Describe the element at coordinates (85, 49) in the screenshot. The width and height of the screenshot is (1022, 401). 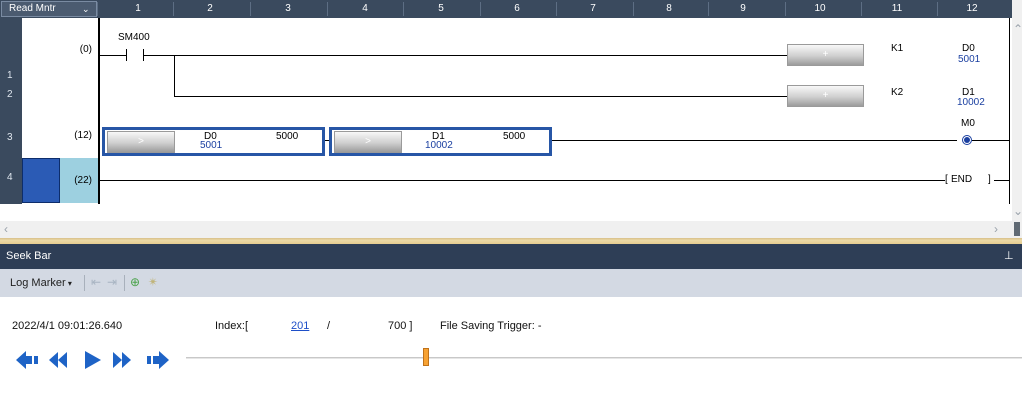
I see `step-number: (0)` at that location.